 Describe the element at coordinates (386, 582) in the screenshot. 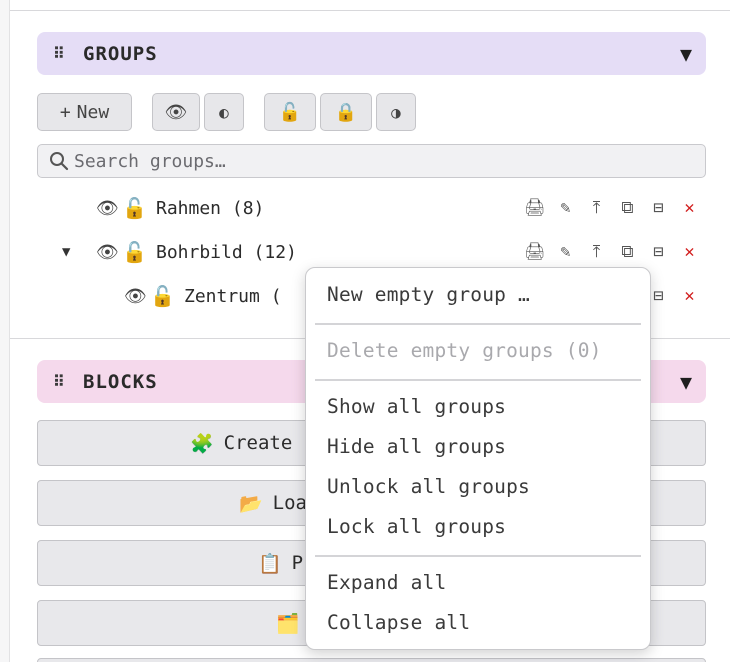

I see `menu-item-expand-all: Expand all` at that location.